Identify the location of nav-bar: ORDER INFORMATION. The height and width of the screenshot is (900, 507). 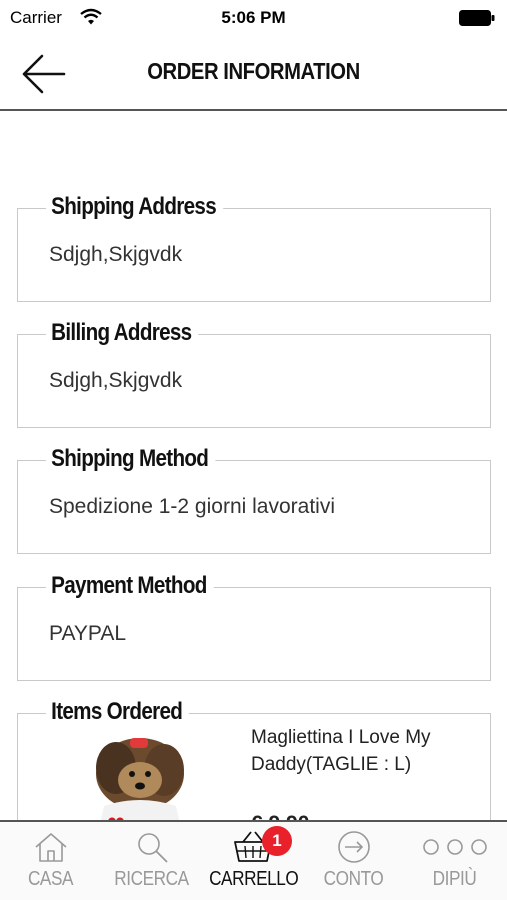
(253, 73).